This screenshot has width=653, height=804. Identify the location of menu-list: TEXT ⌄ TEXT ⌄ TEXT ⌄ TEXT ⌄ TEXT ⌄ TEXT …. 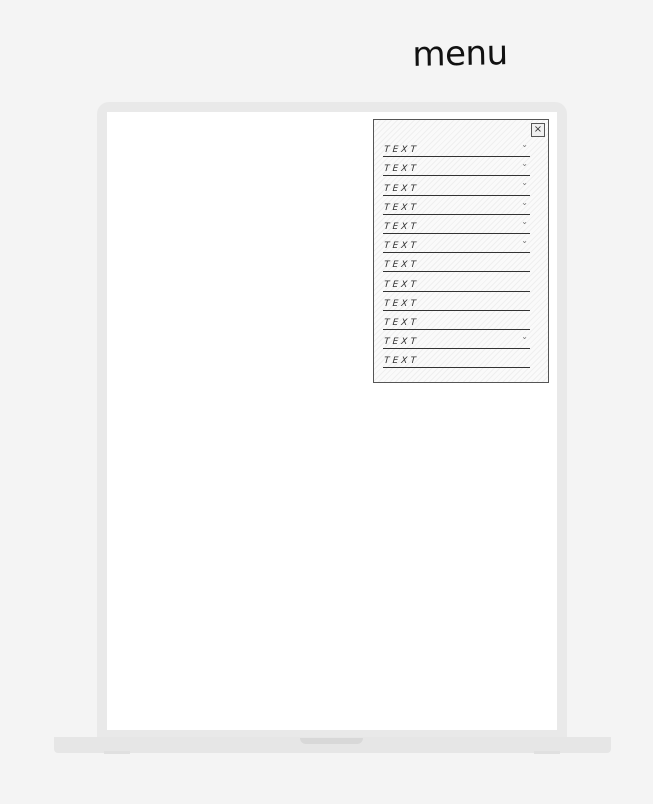
(456, 253).